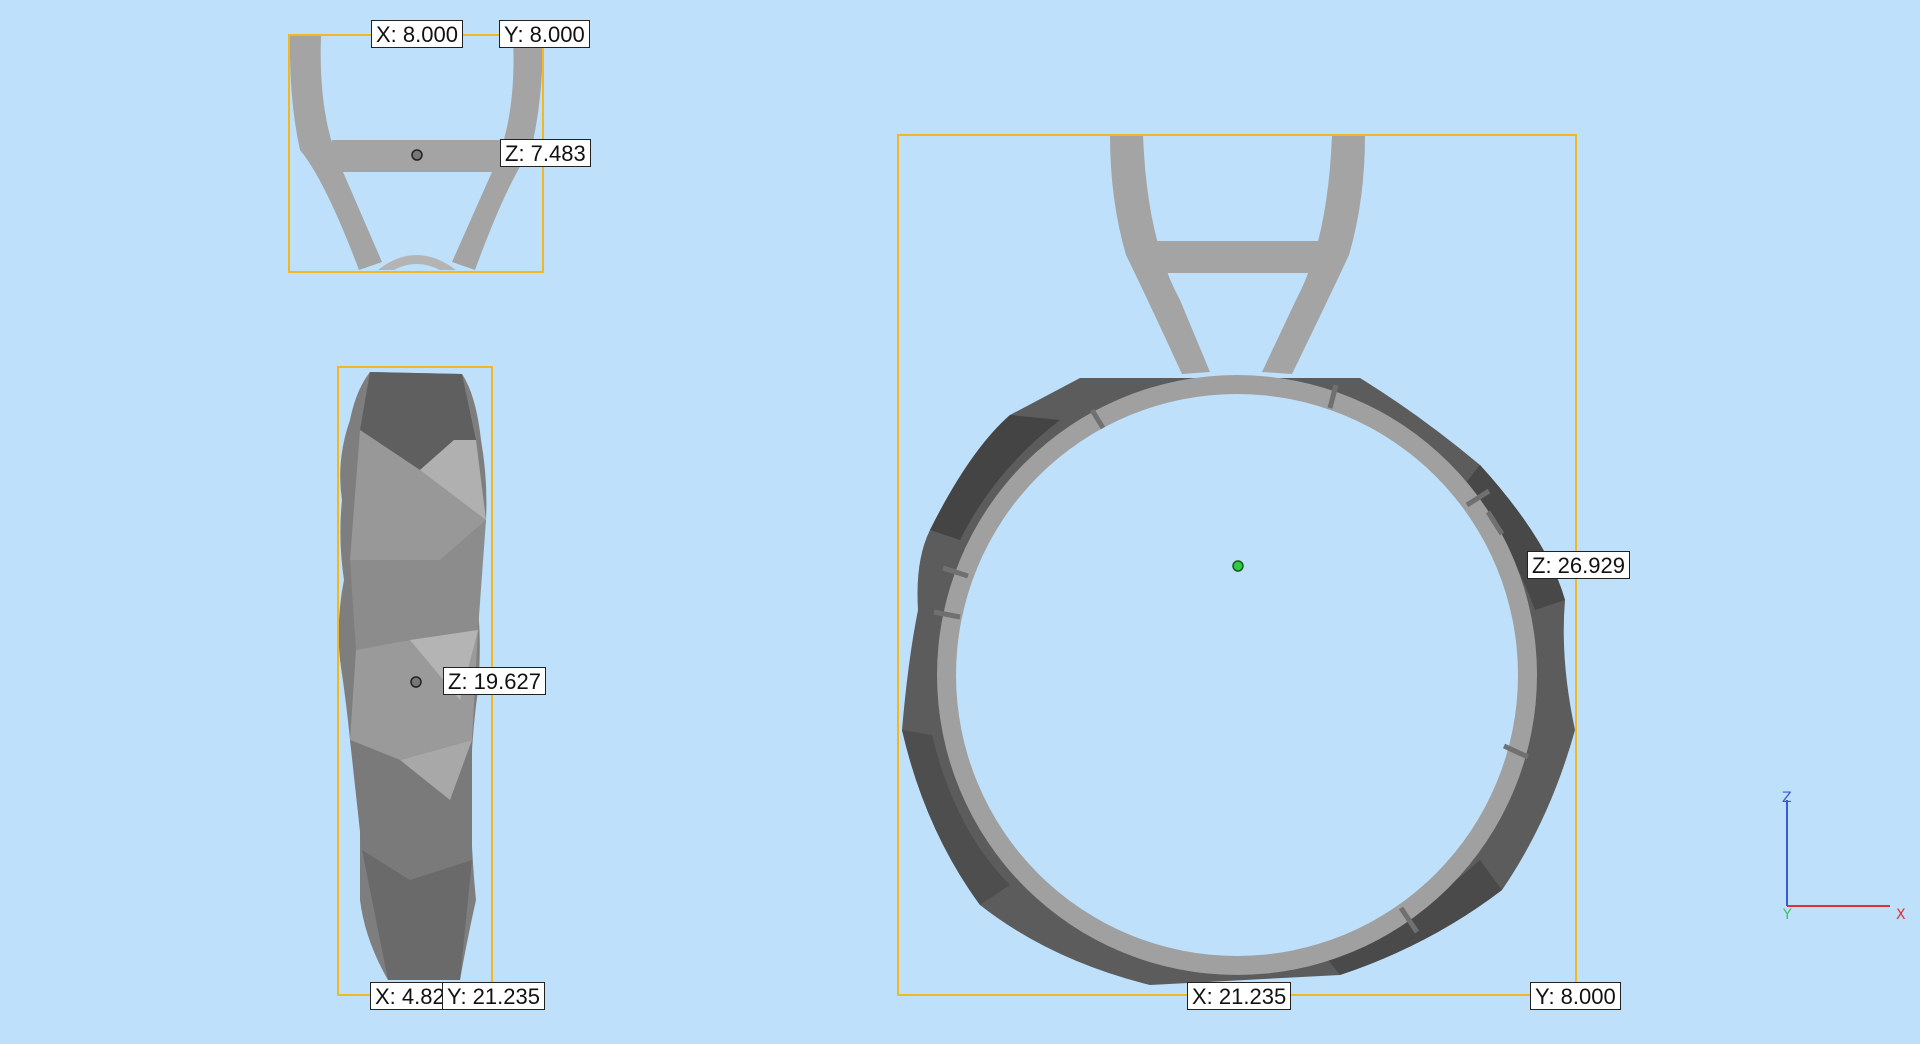  What do you see at coordinates (1238, 566) in the screenshot?
I see `front-view-center-marker` at bounding box center [1238, 566].